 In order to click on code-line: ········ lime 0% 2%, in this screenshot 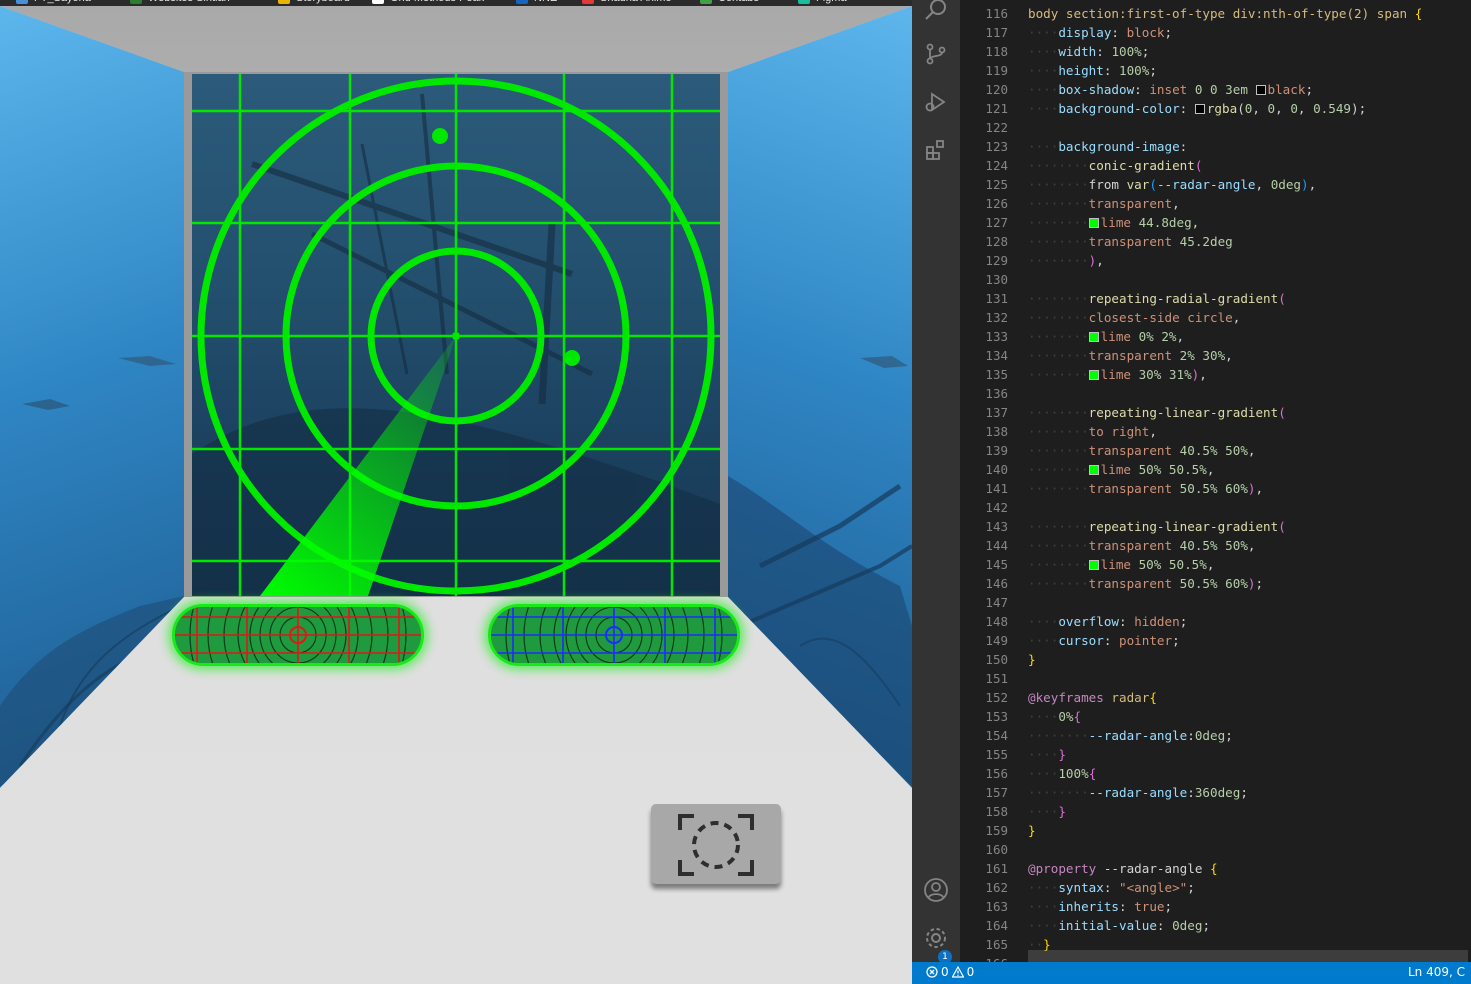, I will do `click(1249, 336)`.